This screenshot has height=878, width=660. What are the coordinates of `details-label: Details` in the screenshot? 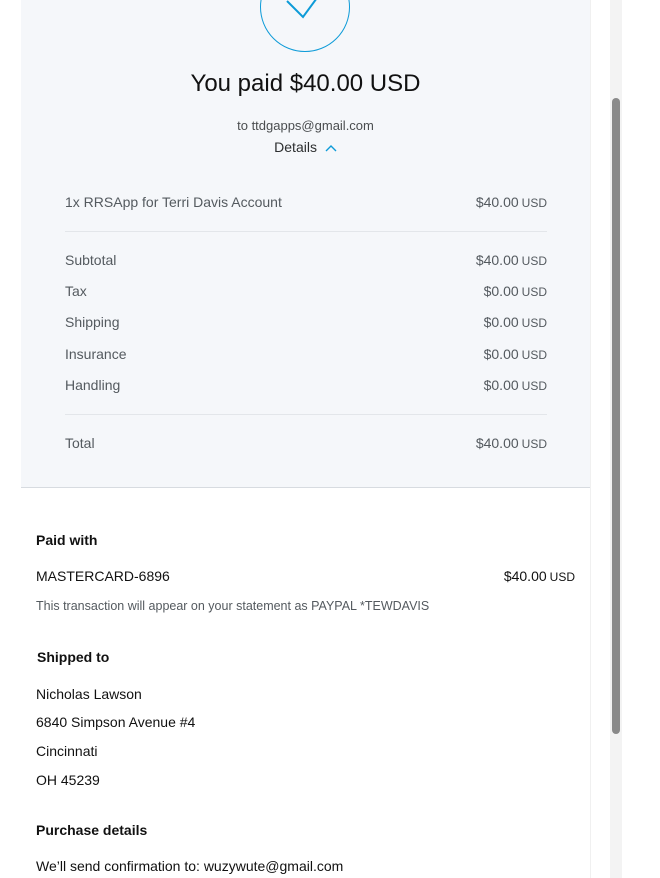 It's located at (295, 147).